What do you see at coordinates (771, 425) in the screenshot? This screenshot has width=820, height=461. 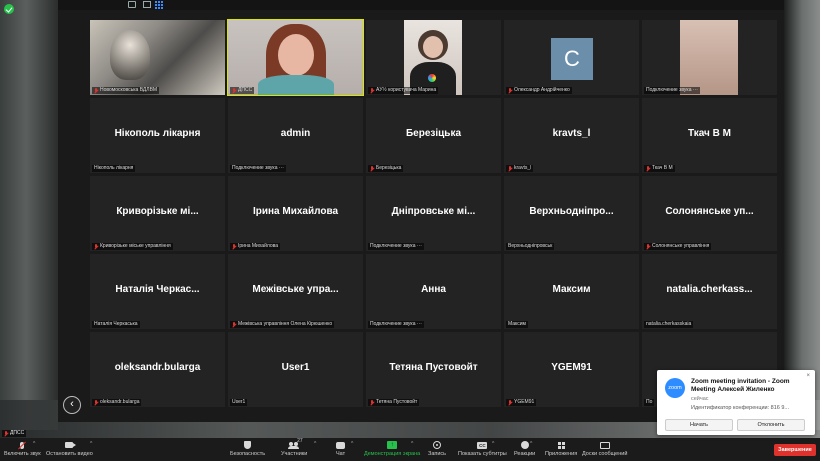 I see `decline-button: Отклонить` at bounding box center [771, 425].